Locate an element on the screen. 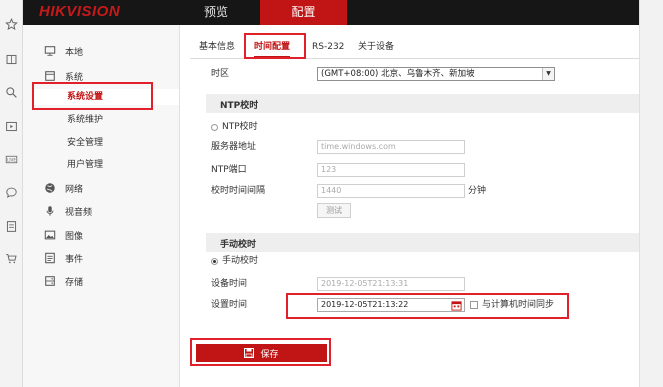 This screenshot has height=387, width=663. nav-config: 配置 is located at coordinates (303, 12).